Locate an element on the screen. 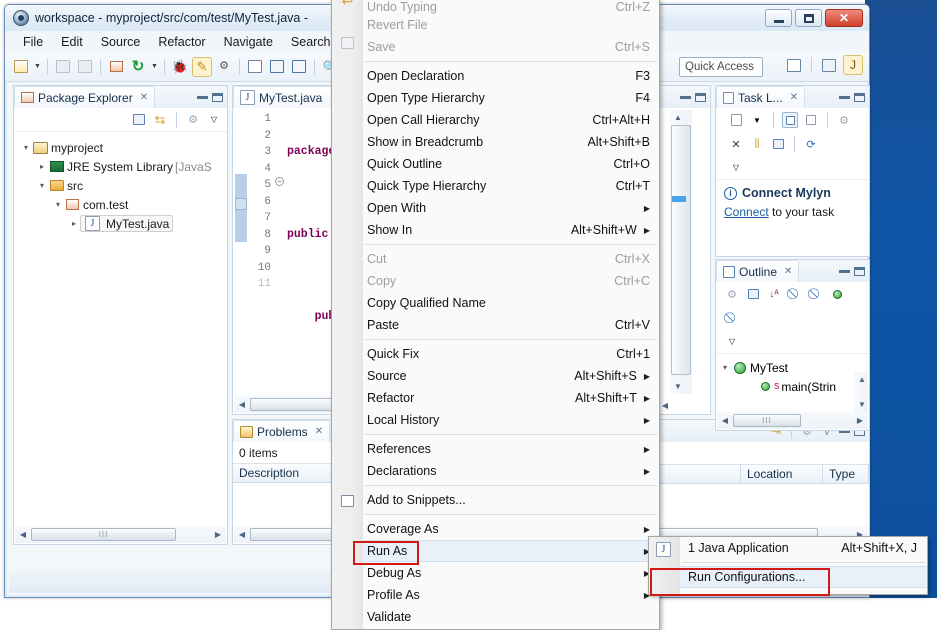 This screenshot has width=937, height=630. menu-item-open-type-hierarchy: Open Type Hierarchy F4 is located at coordinates (511, 98).